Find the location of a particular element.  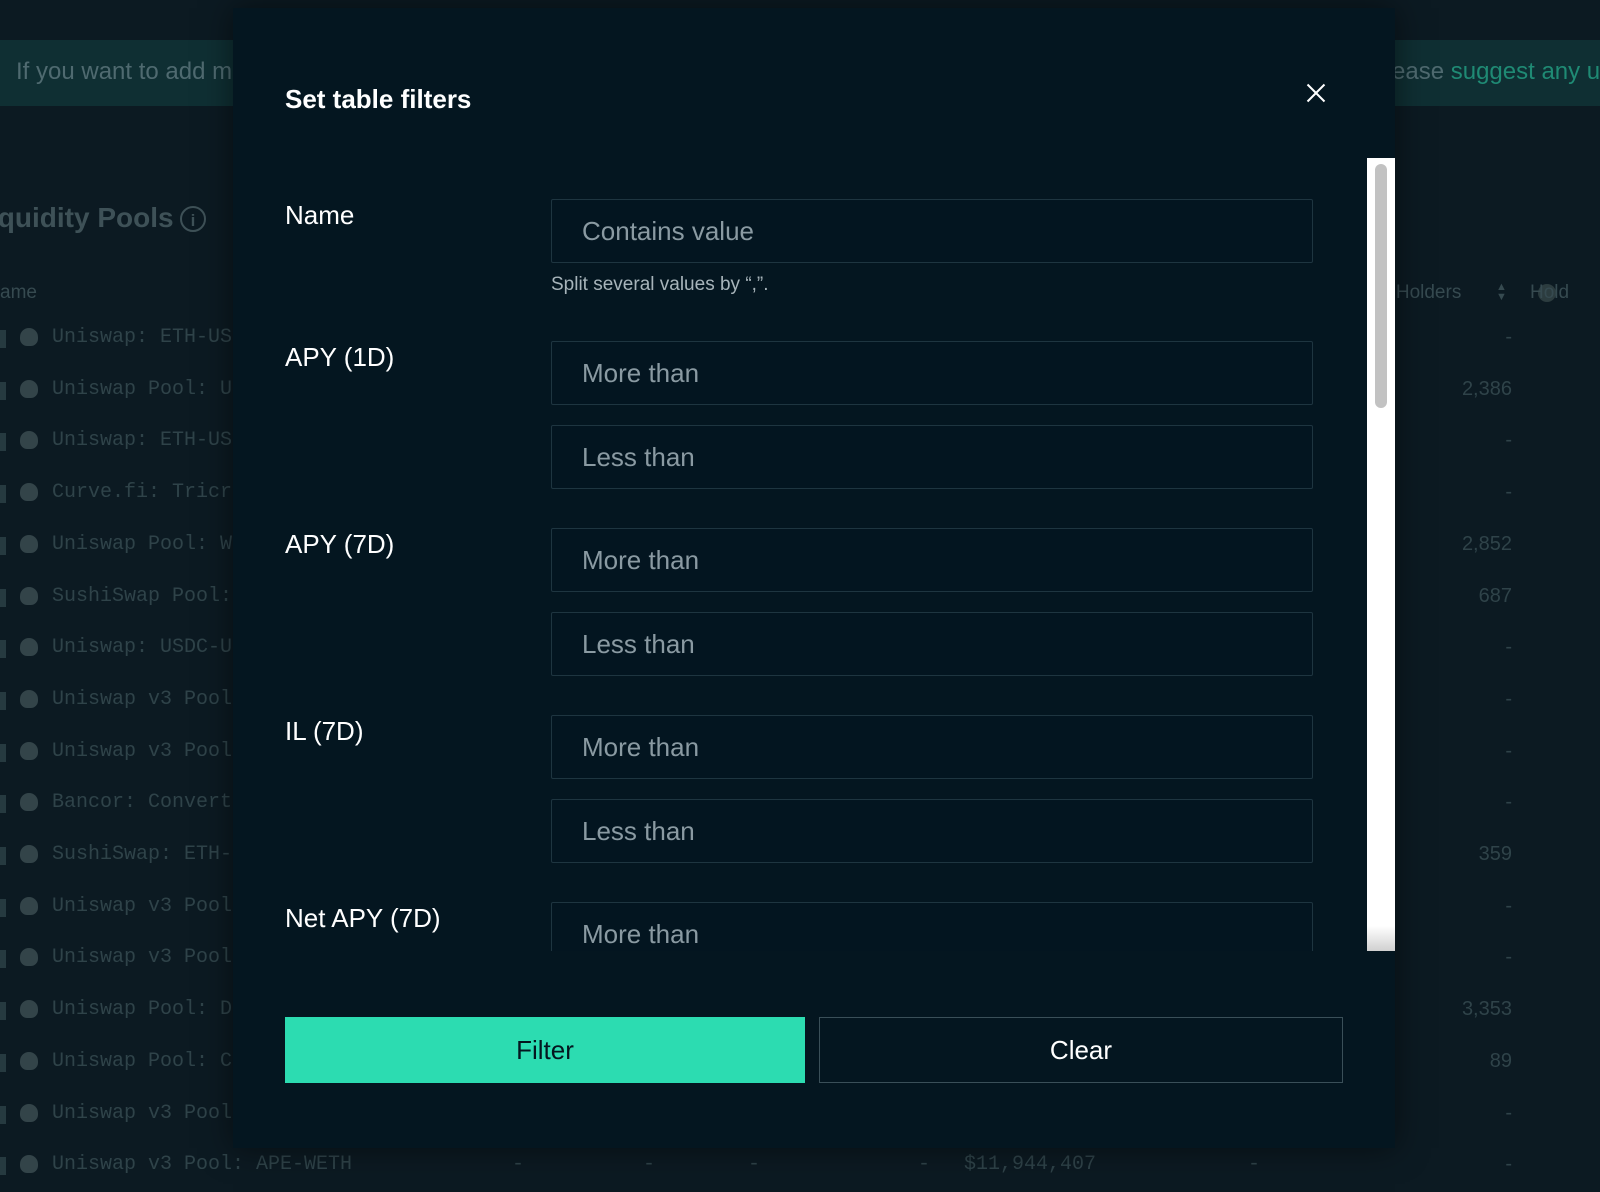

row-holders-value: 359 is located at coordinates (1495, 854).